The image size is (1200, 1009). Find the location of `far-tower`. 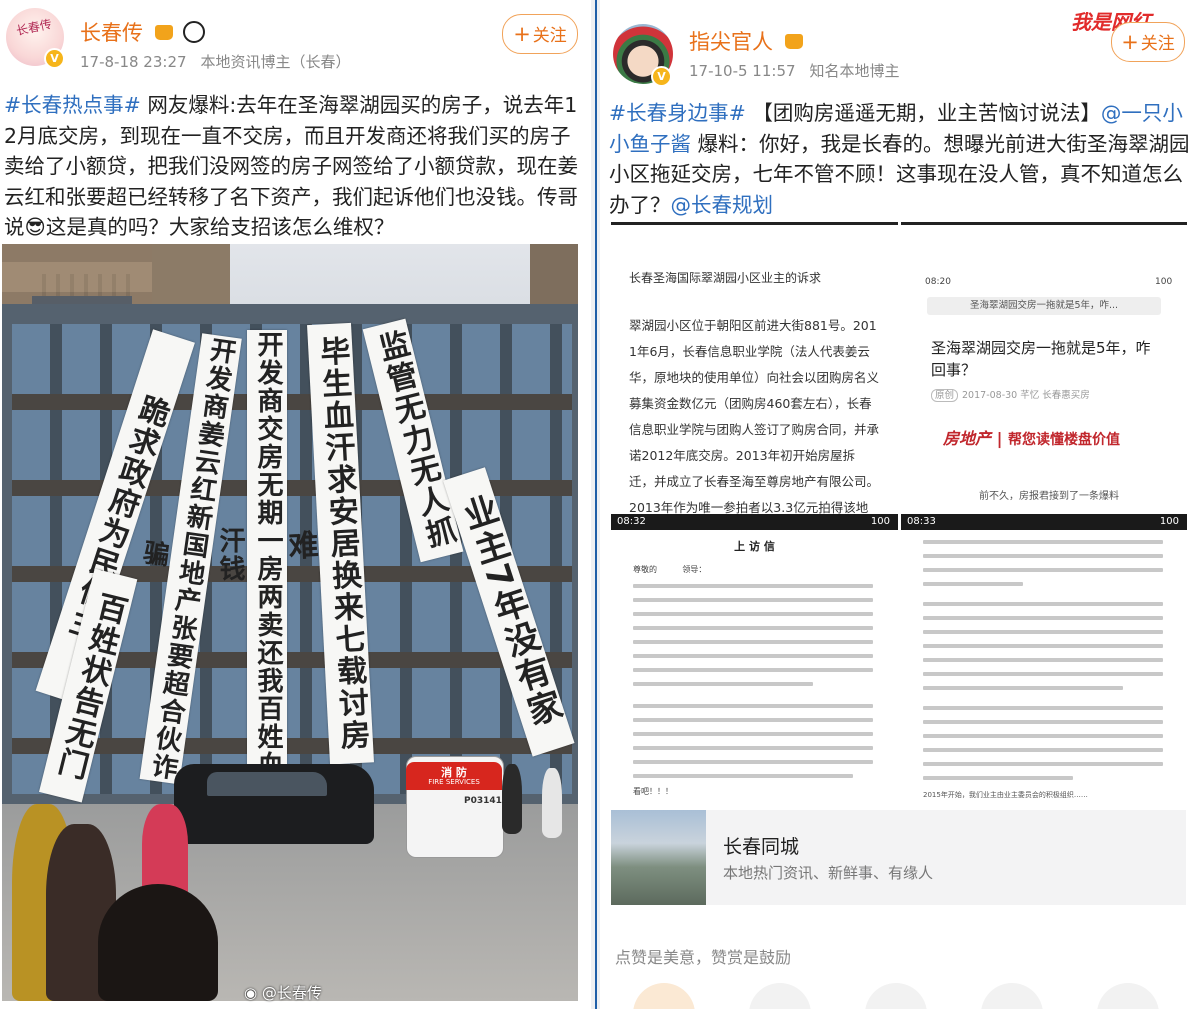

far-tower is located at coordinates (554, 274).